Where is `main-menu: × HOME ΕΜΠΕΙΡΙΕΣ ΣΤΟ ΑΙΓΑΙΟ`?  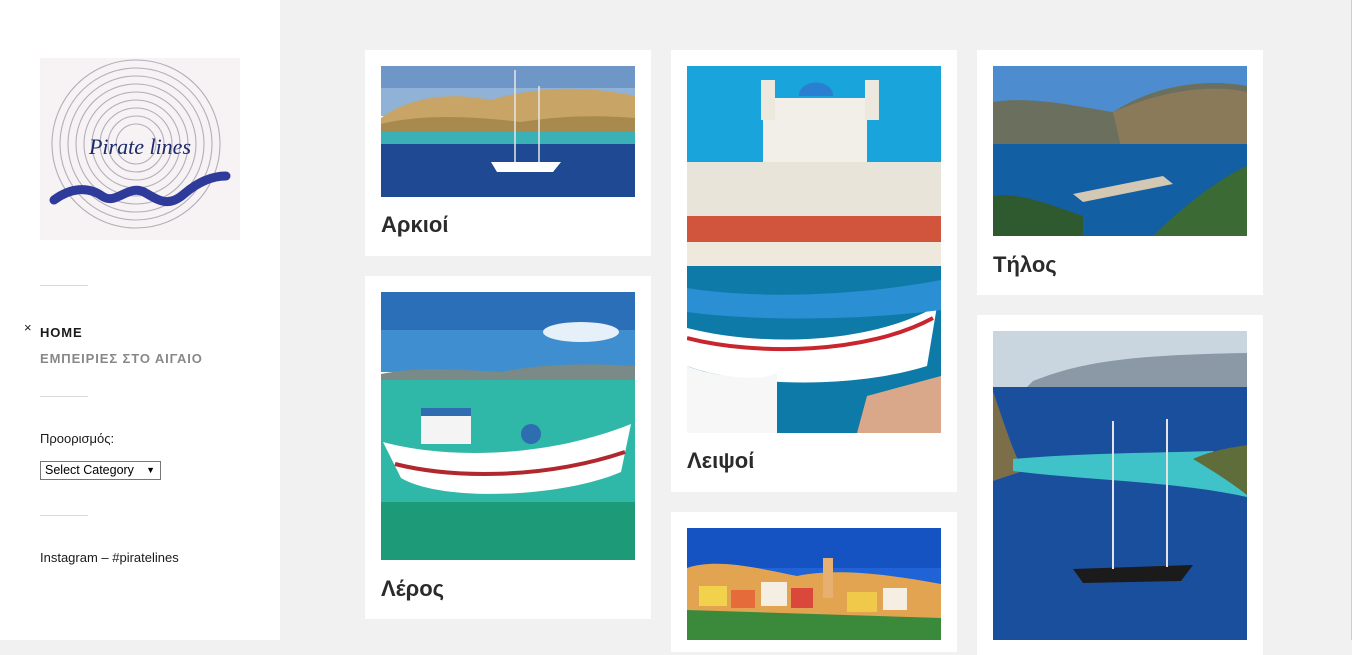 main-menu: × HOME ΕΜΠΕΙΡΙΕΣ ΣΤΟ ΑΙΓΑΙΟ is located at coordinates (113, 346).